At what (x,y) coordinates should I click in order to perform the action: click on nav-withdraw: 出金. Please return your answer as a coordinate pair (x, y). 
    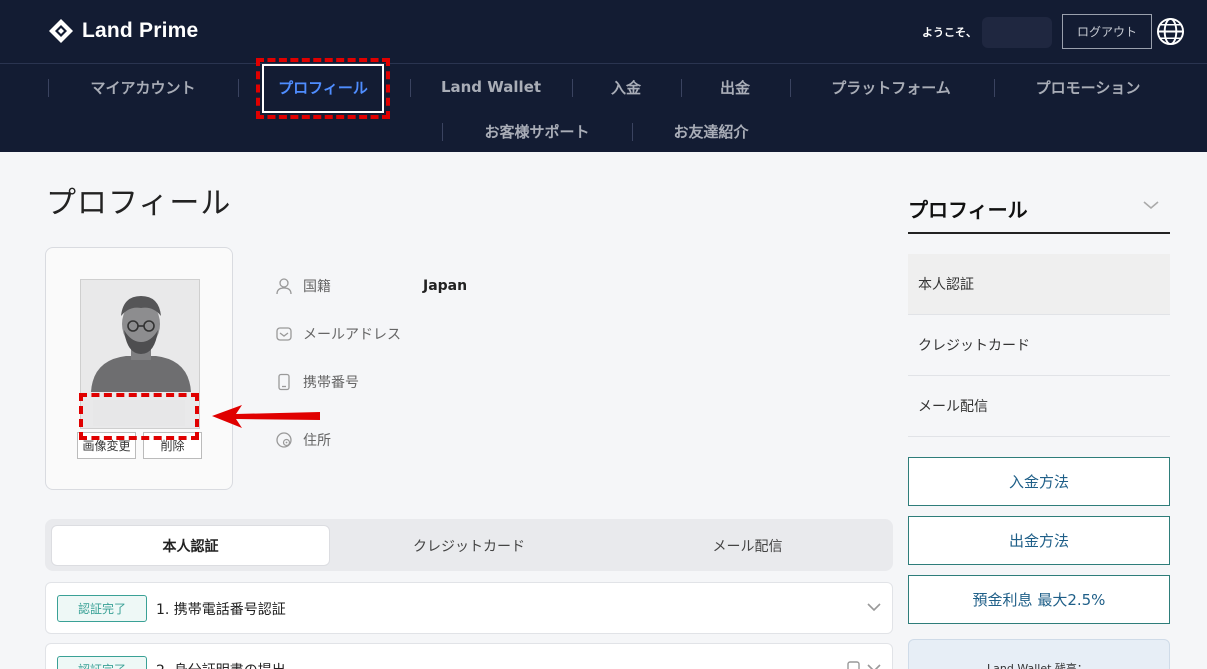
    Looking at the image, I should click on (735, 87).